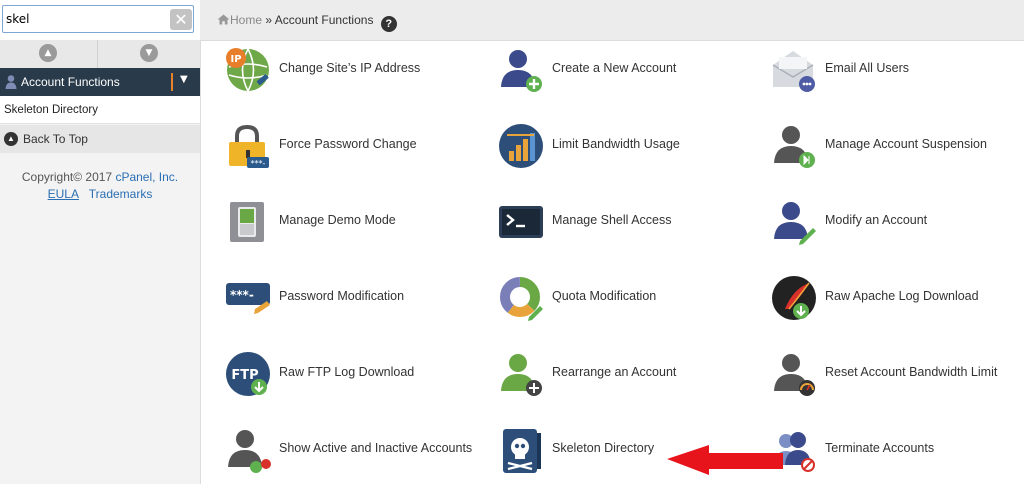 This screenshot has height=484, width=1024. I want to click on tile-label: Limit Bandwidth Usage, so click(616, 144).